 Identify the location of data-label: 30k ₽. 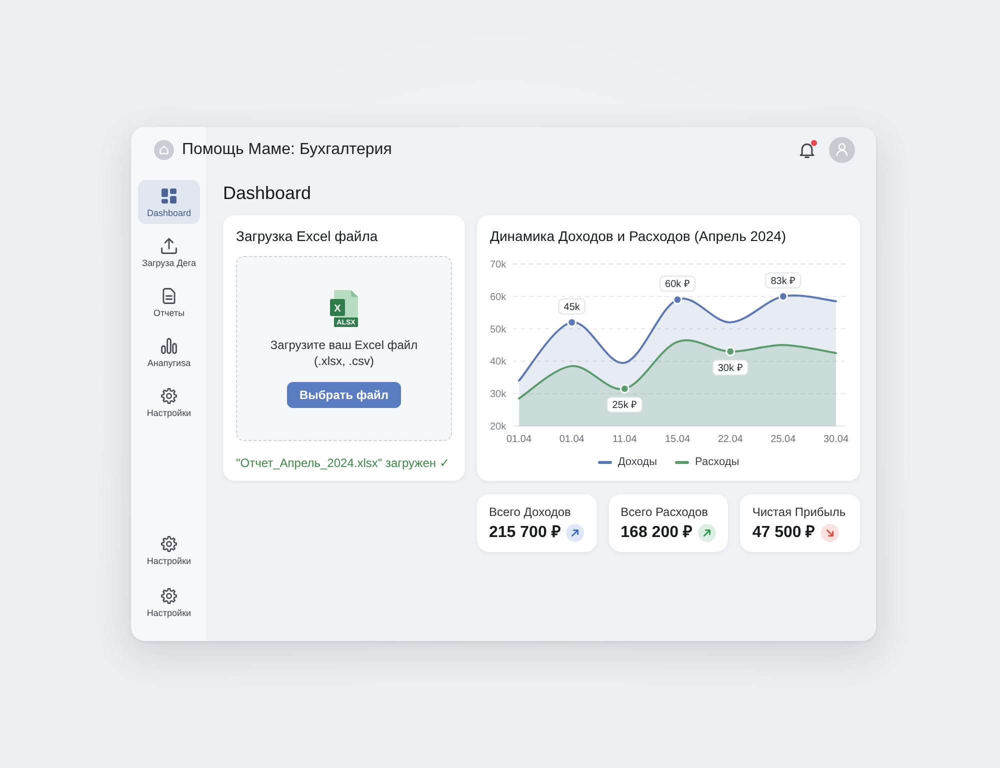
(730, 367).